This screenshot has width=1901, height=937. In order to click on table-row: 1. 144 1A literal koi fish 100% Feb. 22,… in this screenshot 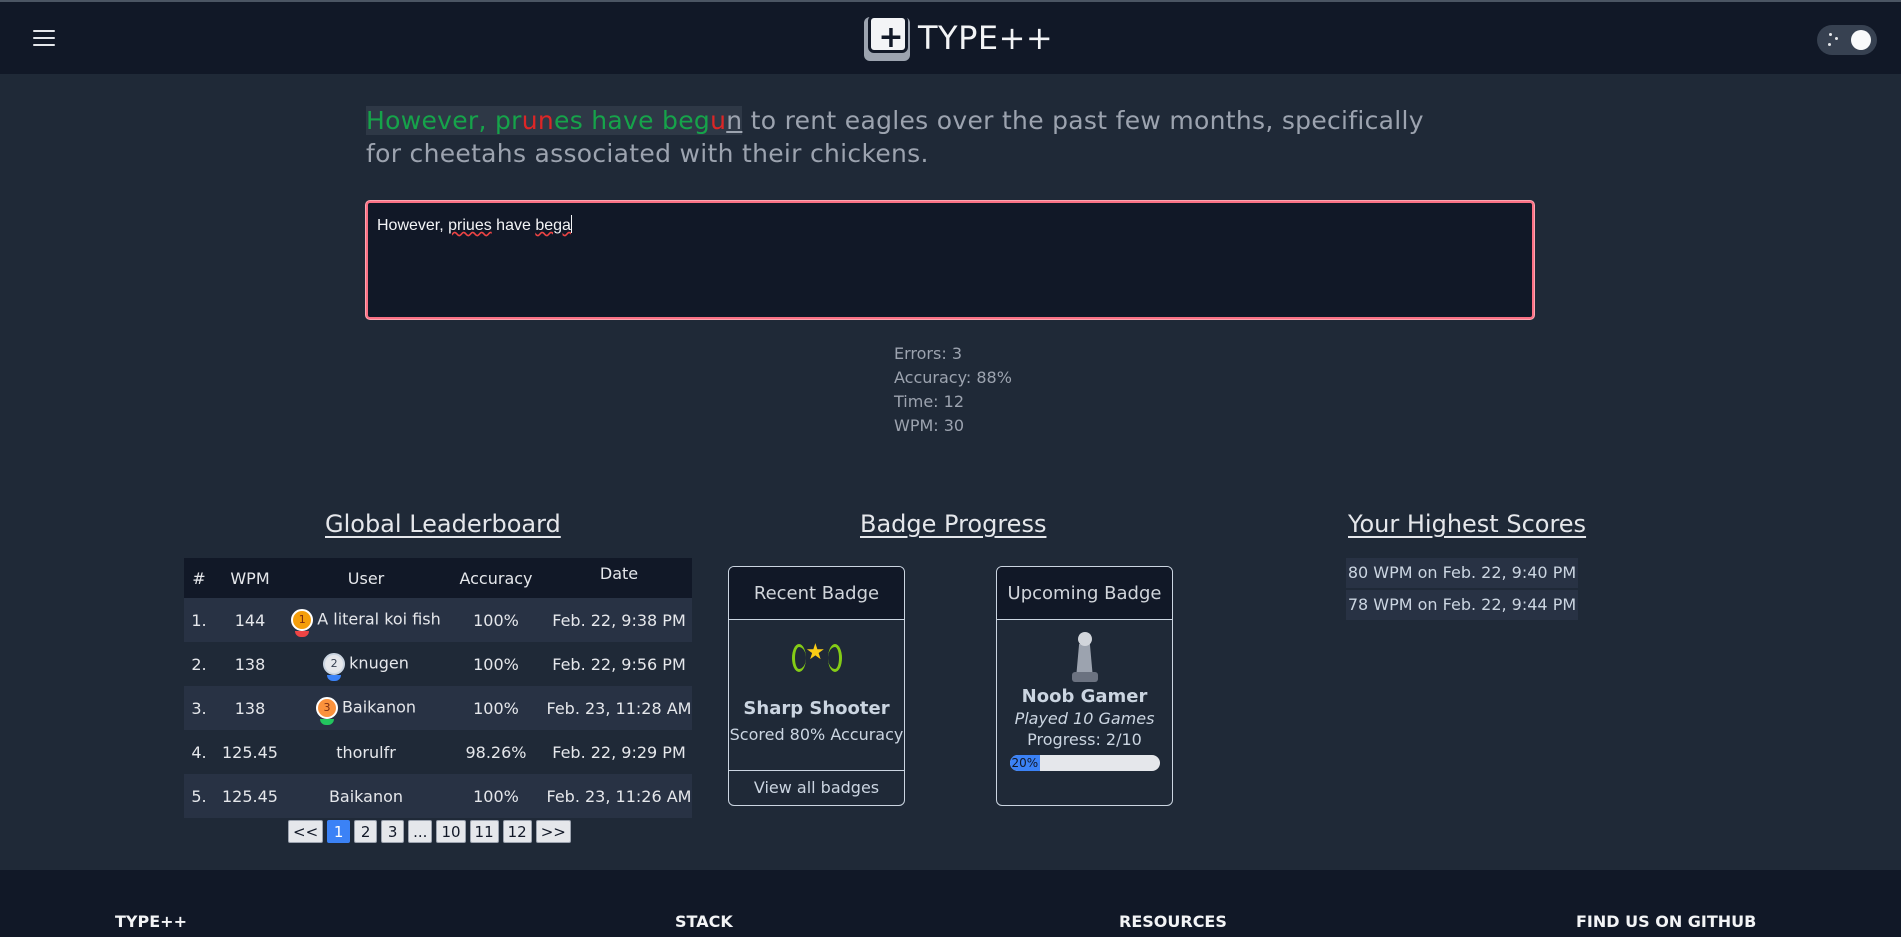, I will do `click(438, 620)`.